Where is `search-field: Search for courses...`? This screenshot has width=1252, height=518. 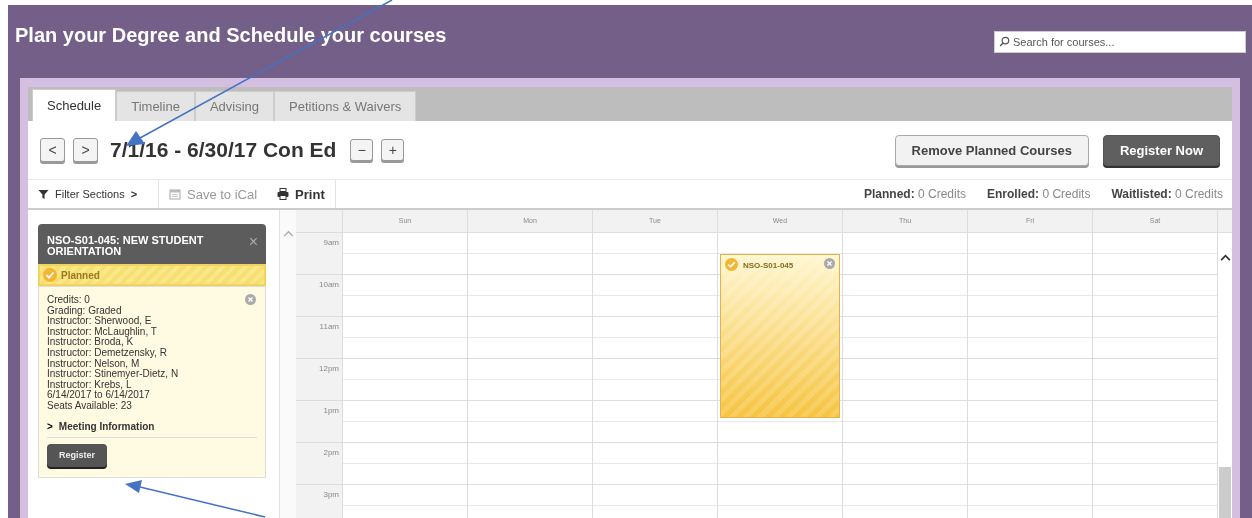 search-field: Search for courses... is located at coordinates (1120, 42).